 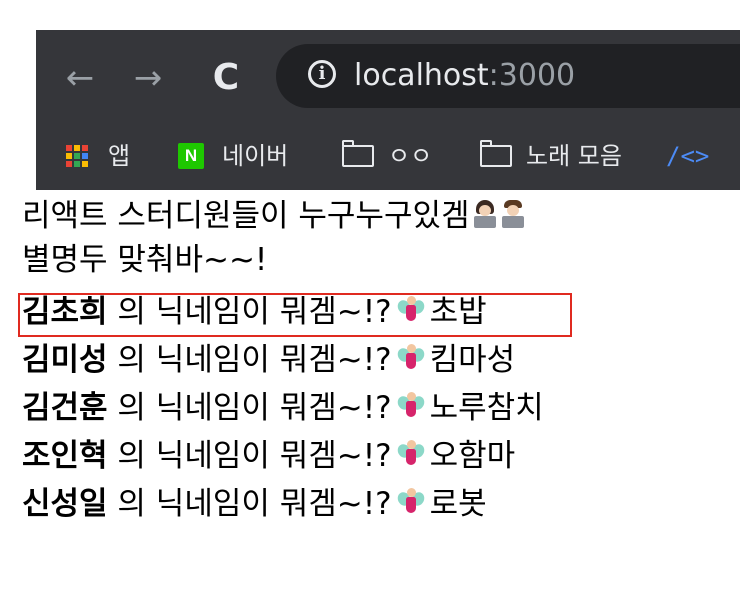 What do you see at coordinates (65, 408) in the screenshot?
I see `member-name: 김건훈` at bounding box center [65, 408].